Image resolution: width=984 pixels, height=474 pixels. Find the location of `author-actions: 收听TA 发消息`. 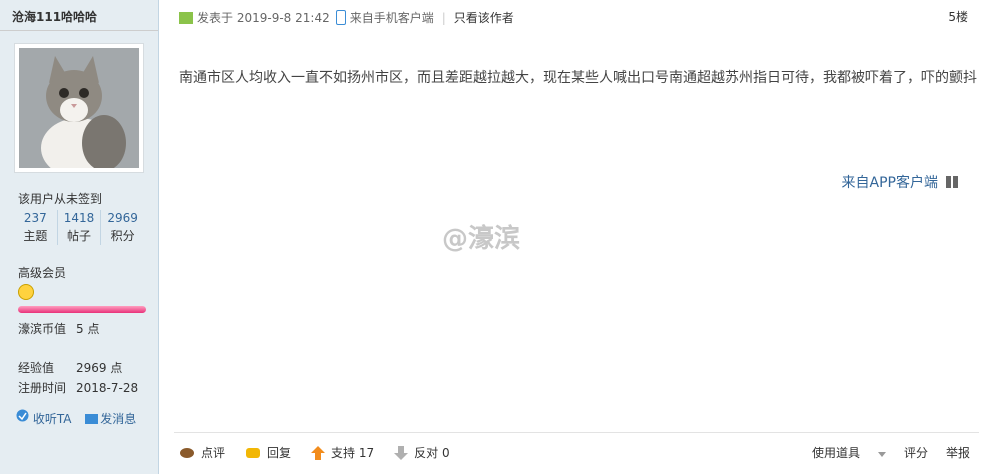

author-actions: 收听TA 发消息 is located at coordinates (76, 418).